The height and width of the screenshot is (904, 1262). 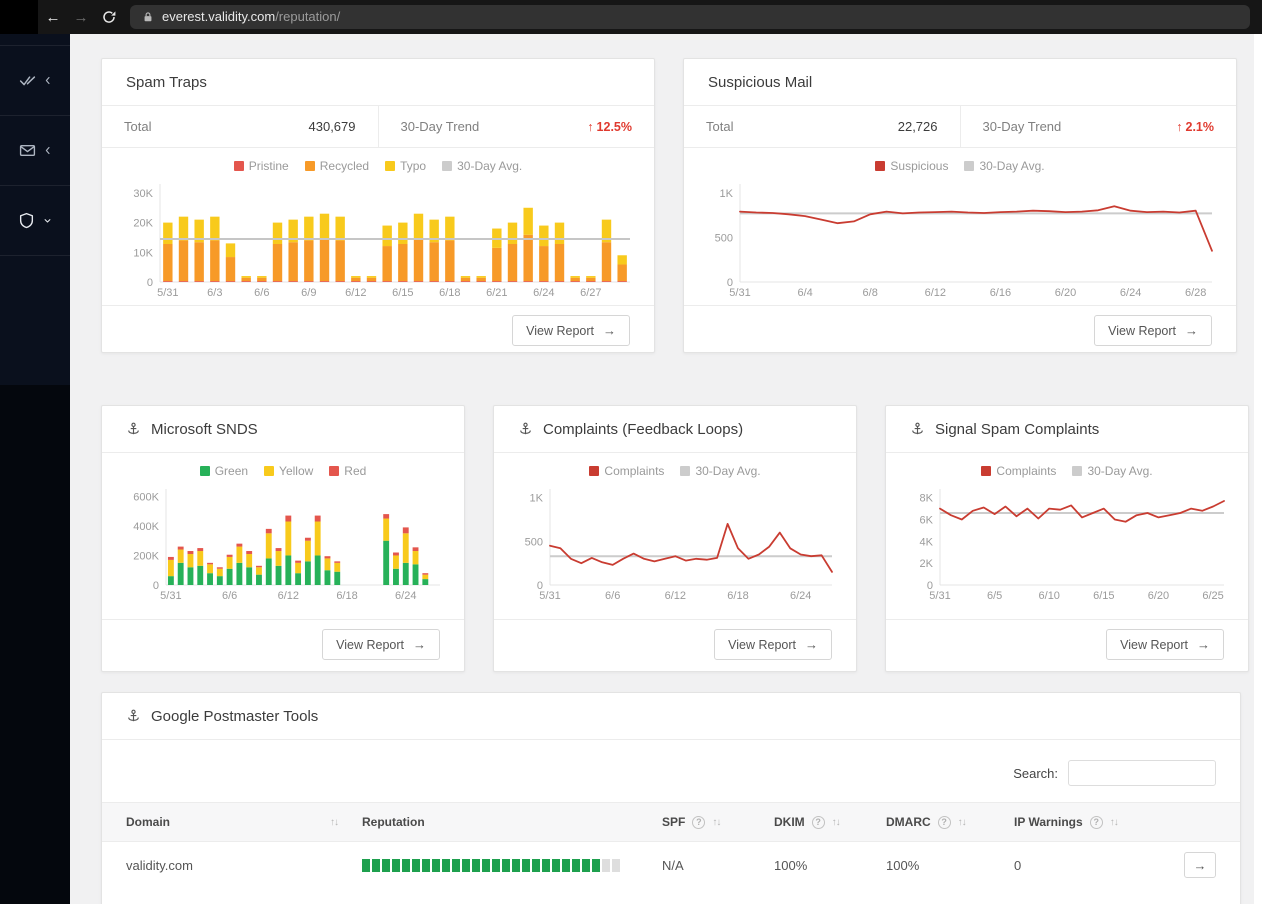 I want to click on svg-text: 6/24, so click(x=1130, y=293).